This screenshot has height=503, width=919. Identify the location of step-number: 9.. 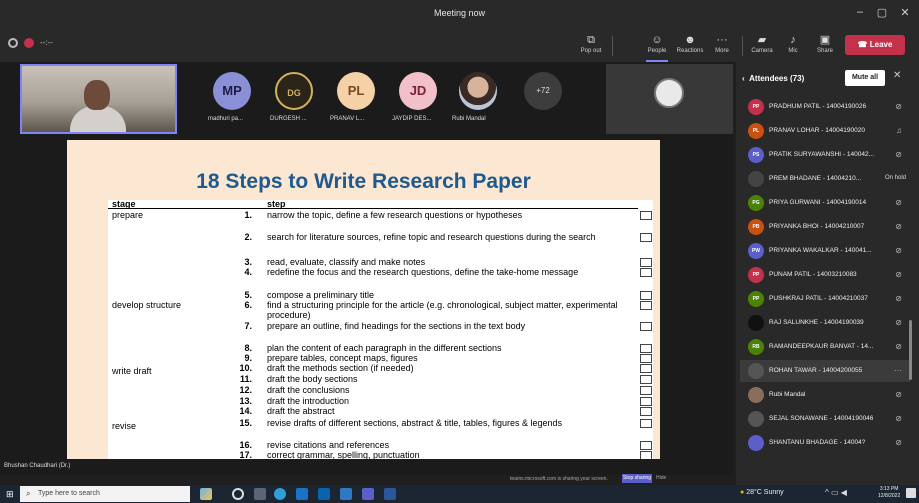
(248, 358).